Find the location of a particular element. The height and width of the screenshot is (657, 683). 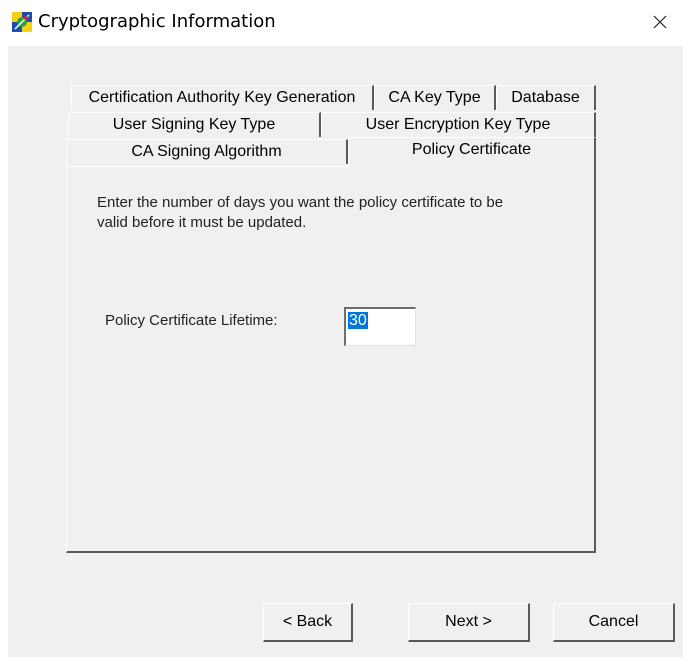

close-icon is located at coordinates (660, 22).